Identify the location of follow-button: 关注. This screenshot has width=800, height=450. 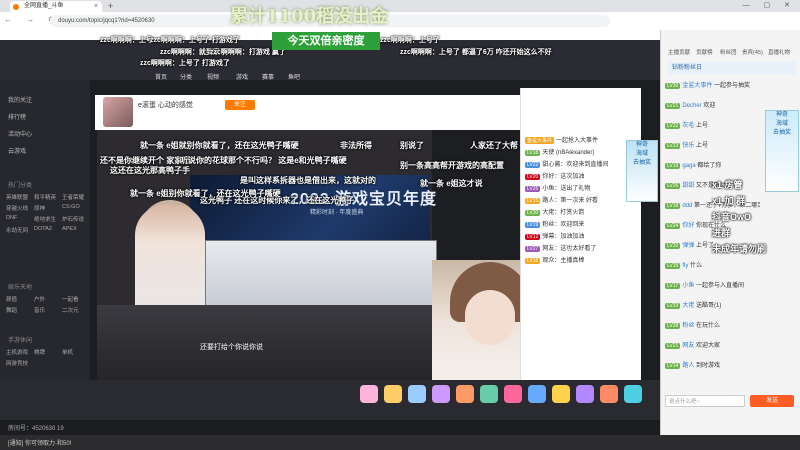
(240, 105).